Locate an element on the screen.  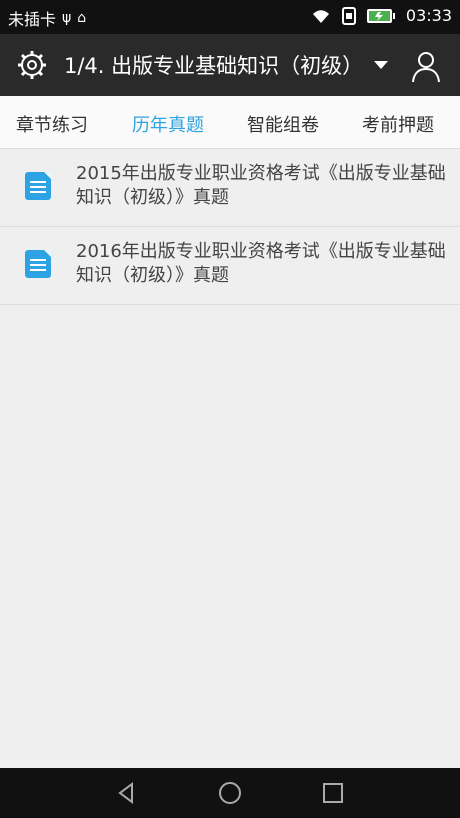
status-left: 未插卡 ψ ⌂ is located at coordinates (47, 18).